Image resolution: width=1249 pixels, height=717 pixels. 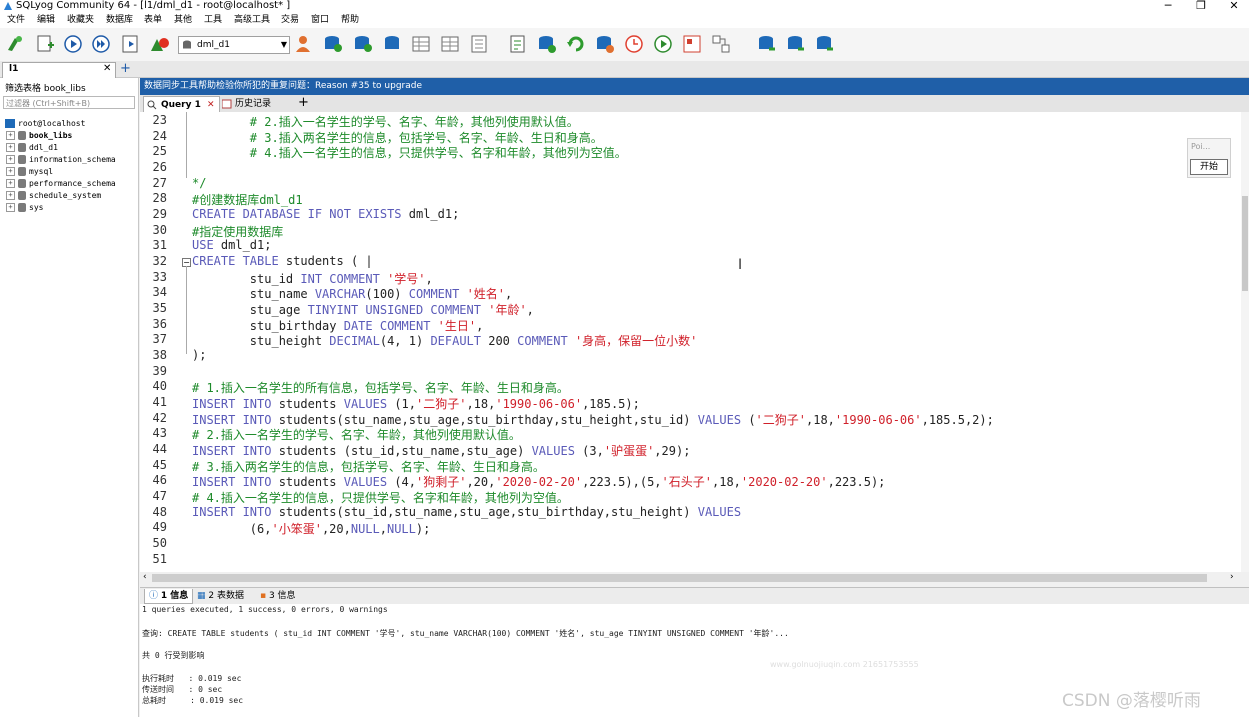 What do you see at coordinates (679, 578) in the screenshot?
I see `editor-horizontal-scroll-thumb` at bounding box center [679, 578].